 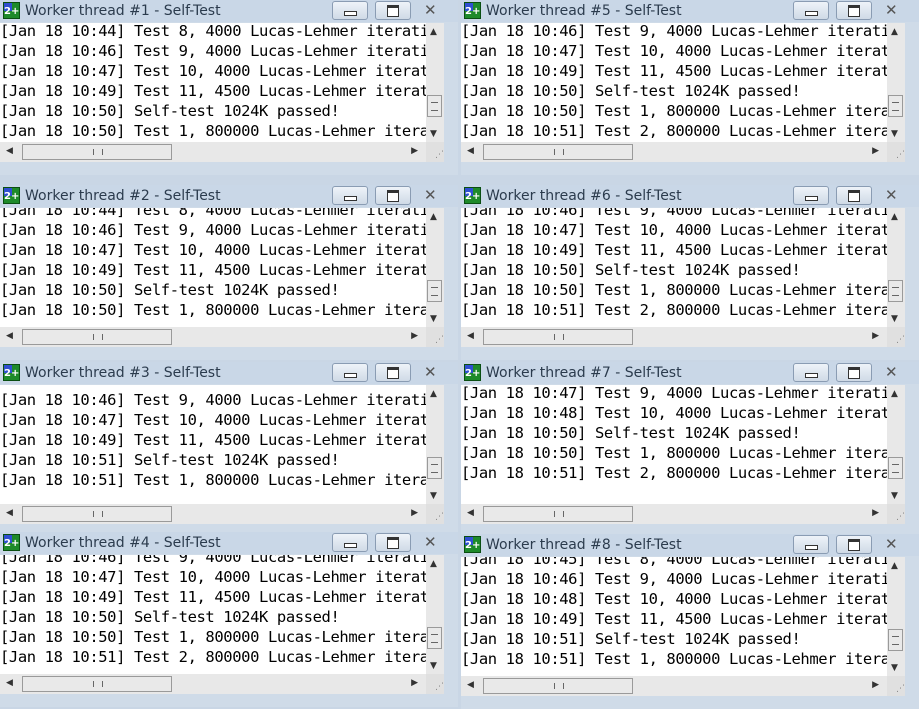 What do you see at coordinates (690, 545) in the screenshot?
I see `title-bar: 2+ Worker thread #8 - Self-Test ✕` at bounding box center [690, 545].